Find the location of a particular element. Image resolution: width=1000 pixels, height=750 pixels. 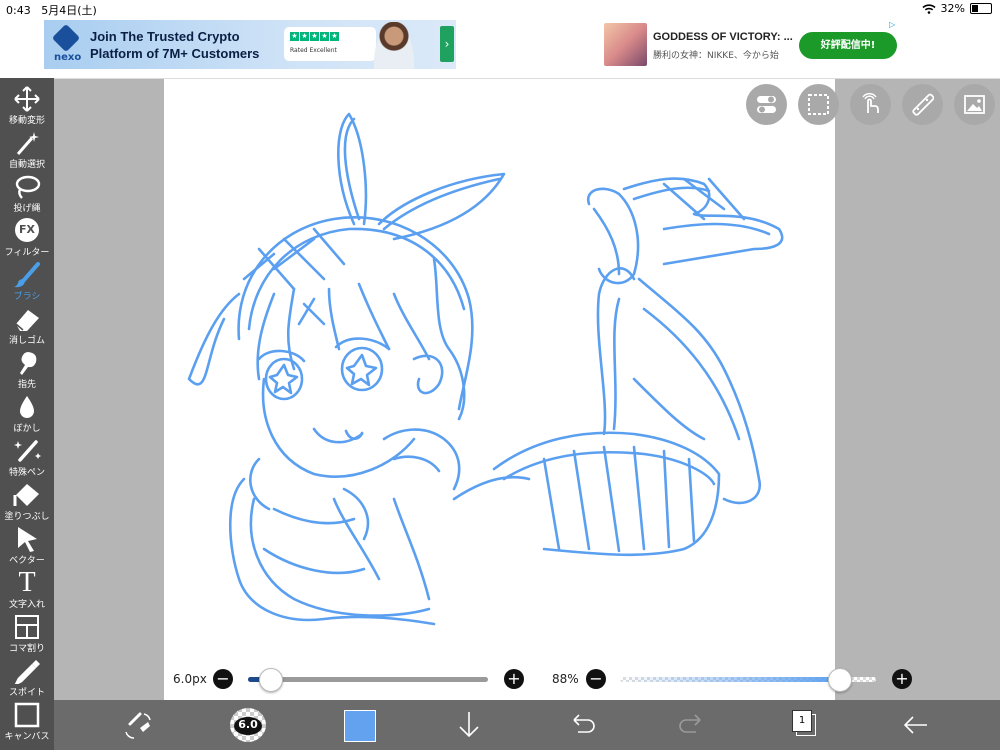

battery-icon is located at coordinates (981, 8).